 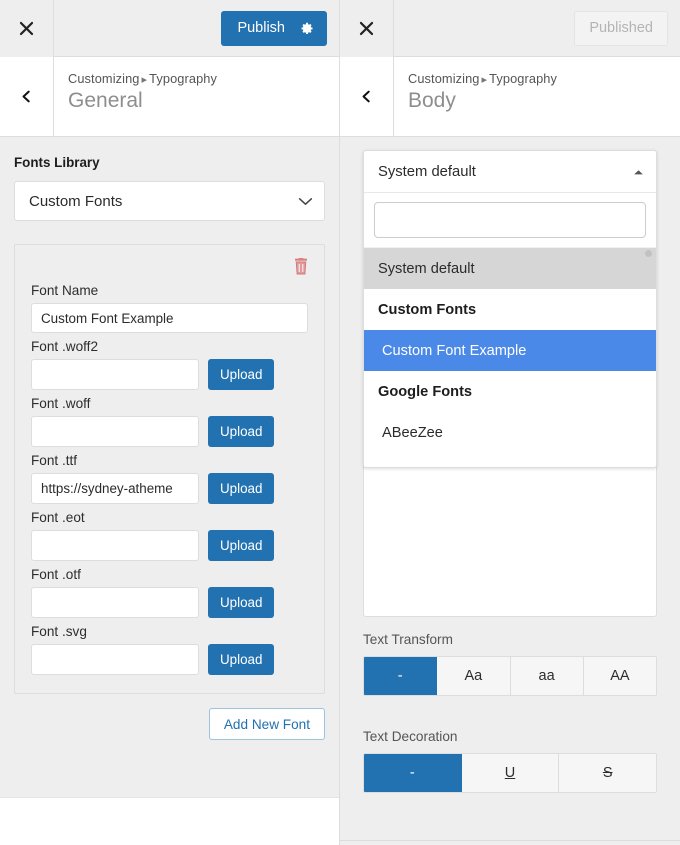 What do you see at coordinates (115, 374) in the screenshot?
I see `font-woff2-input` at bounding box center [115, 374].